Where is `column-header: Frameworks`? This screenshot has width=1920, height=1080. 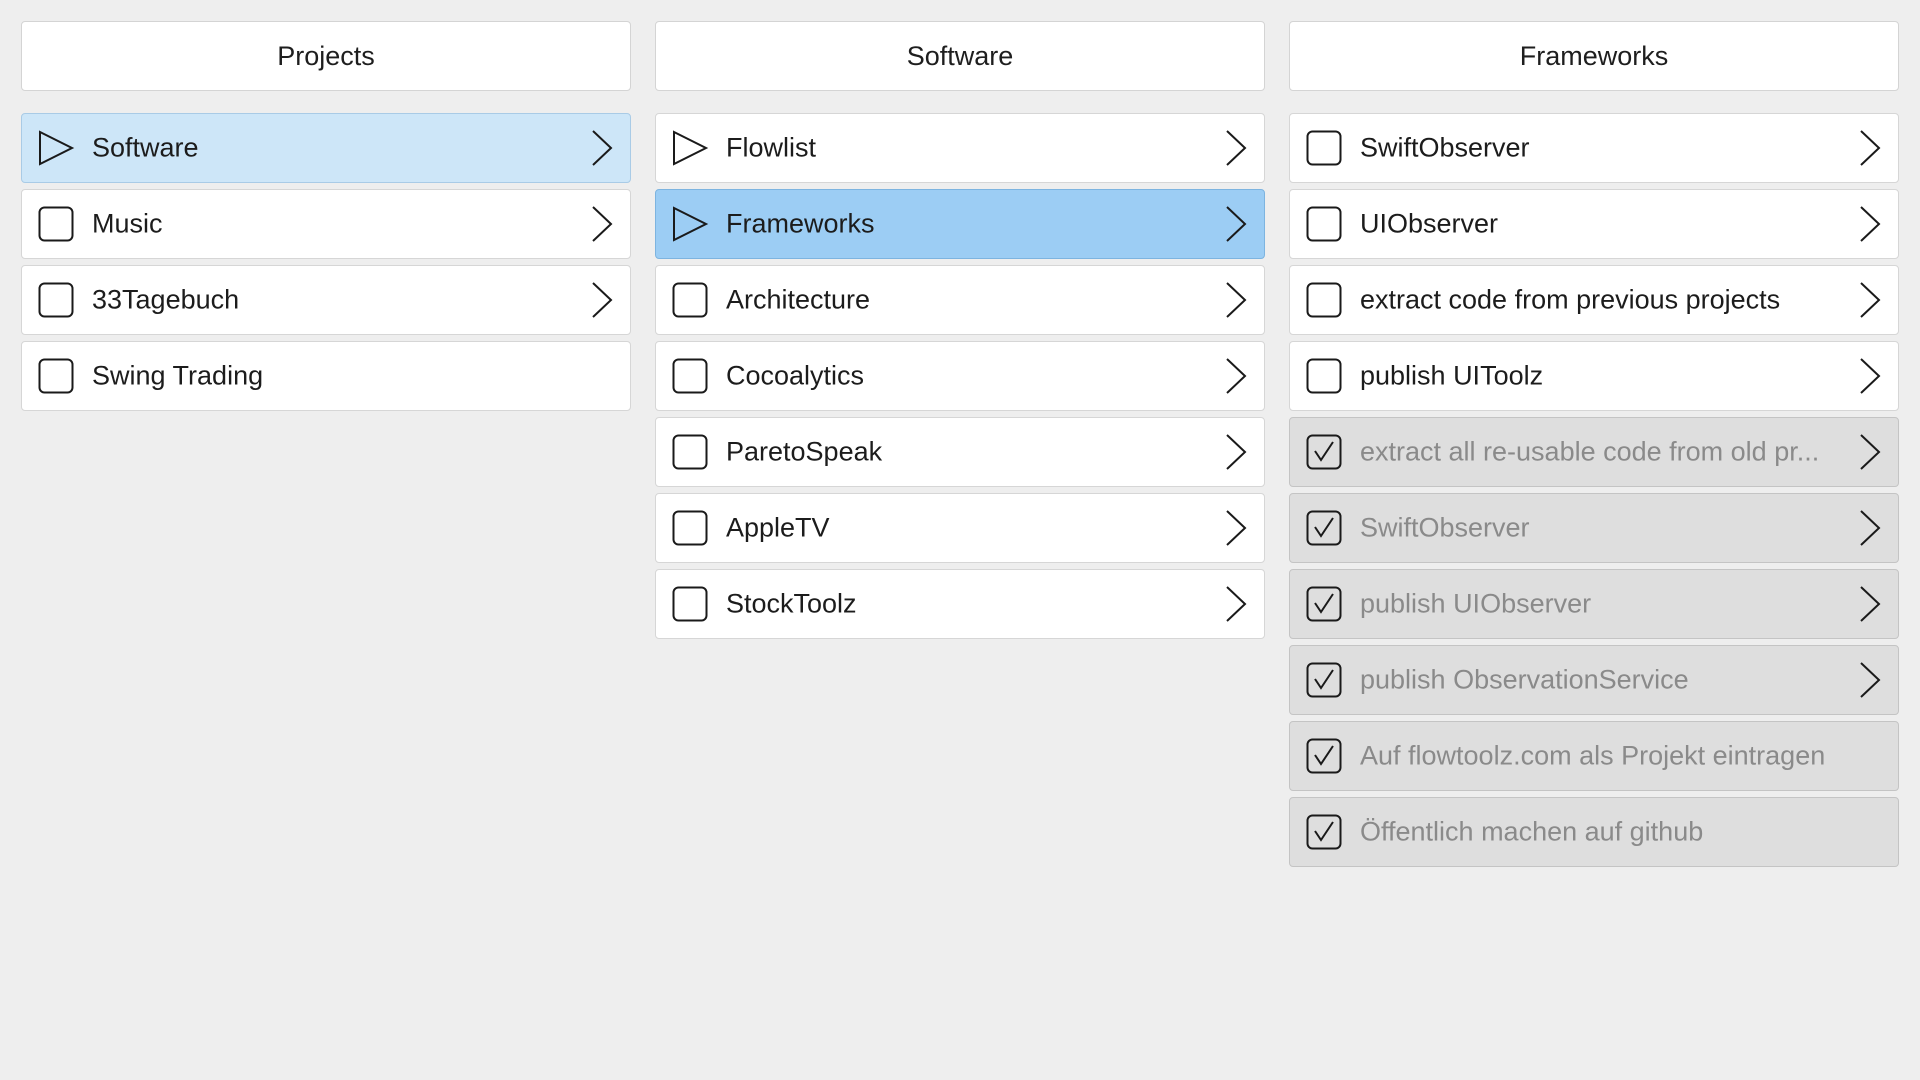 column-header: Frameworks is located at coordinates (1594, 56).